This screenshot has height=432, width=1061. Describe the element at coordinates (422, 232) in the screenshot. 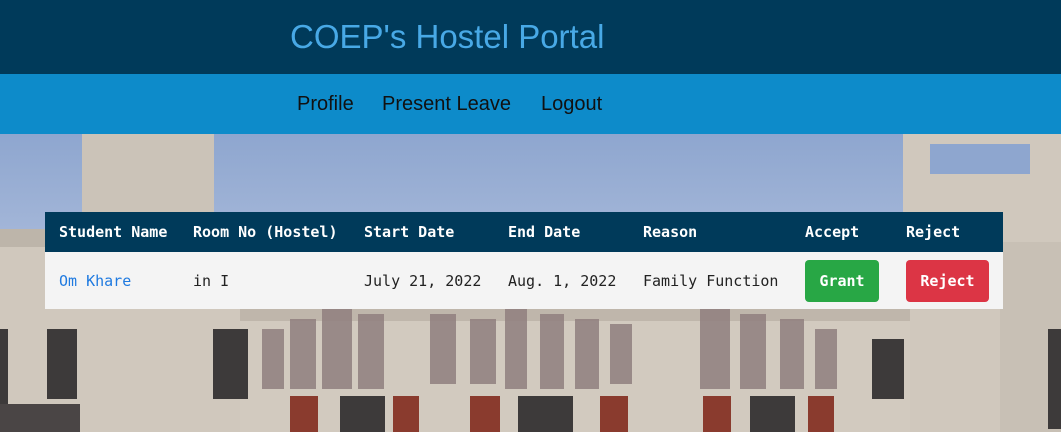

I see `col-start-date: Start Date` at that location.